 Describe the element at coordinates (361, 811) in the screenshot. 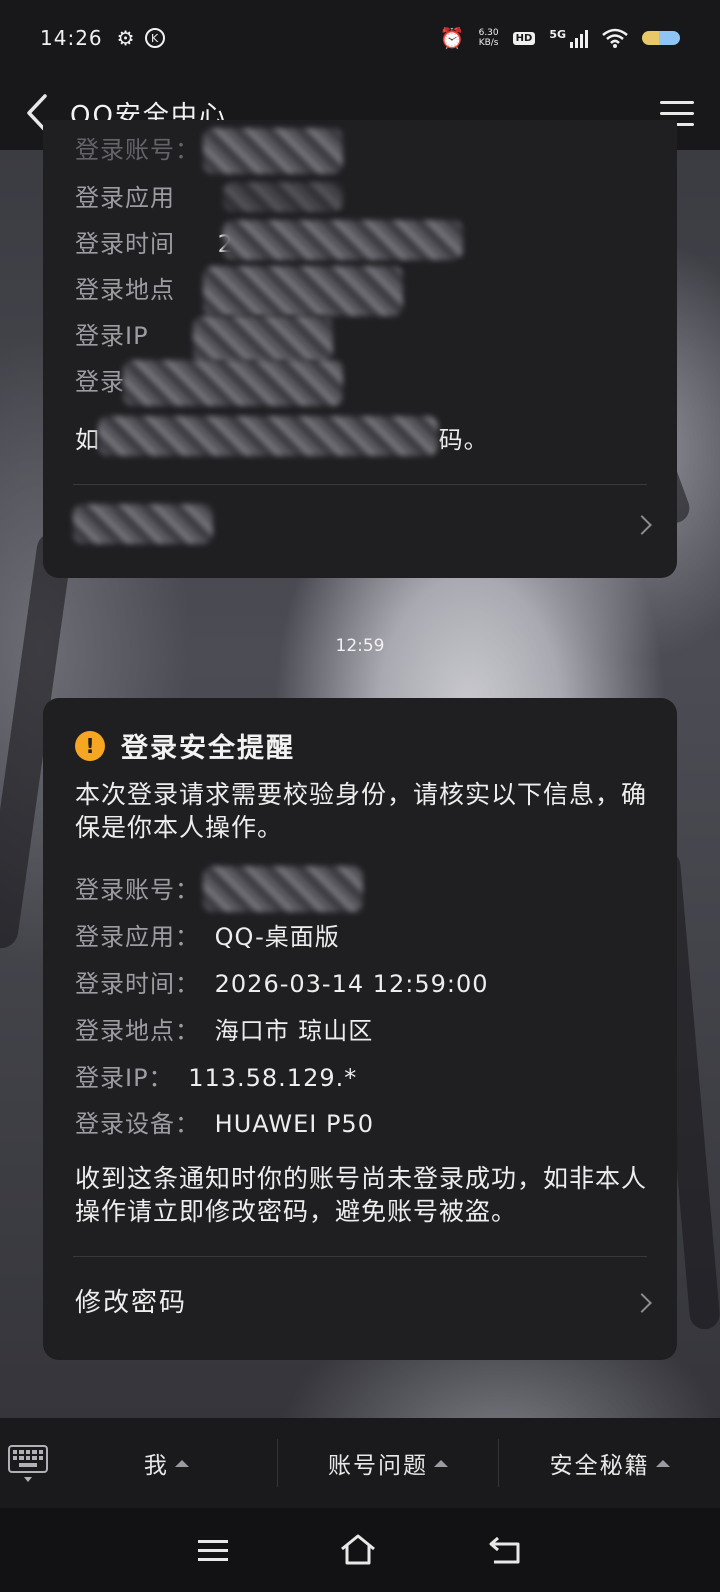

I see `alert-intro: 本次登录请求需要校验身份，请核实以下信息，确保是你本人操作。` at that location.